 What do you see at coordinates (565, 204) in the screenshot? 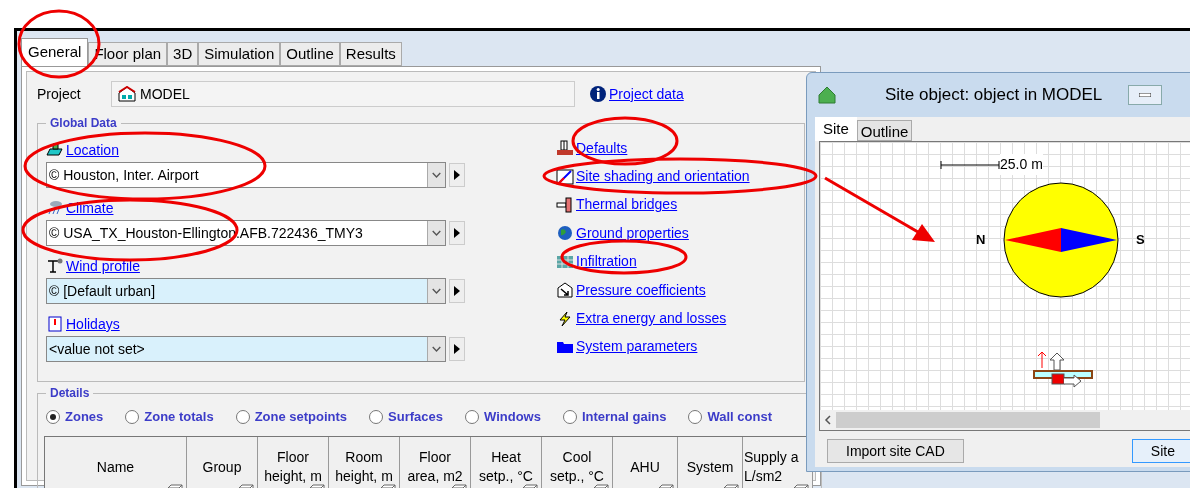
I see `thermal-bridge-icon` at bounding box center [565, 204].